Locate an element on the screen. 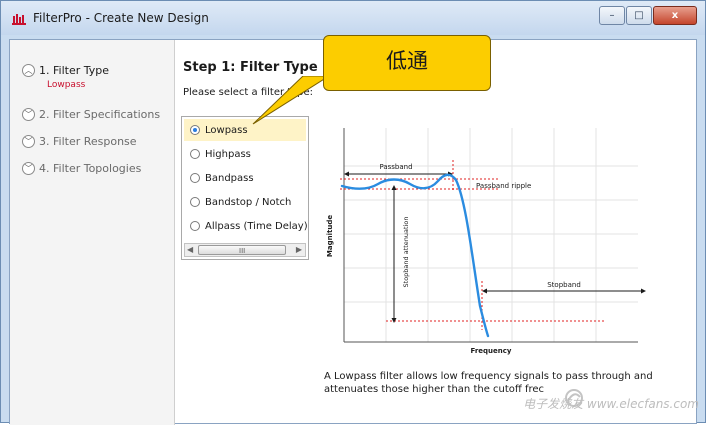  arrowhead-right-icon is located at coordinates (643, 291).